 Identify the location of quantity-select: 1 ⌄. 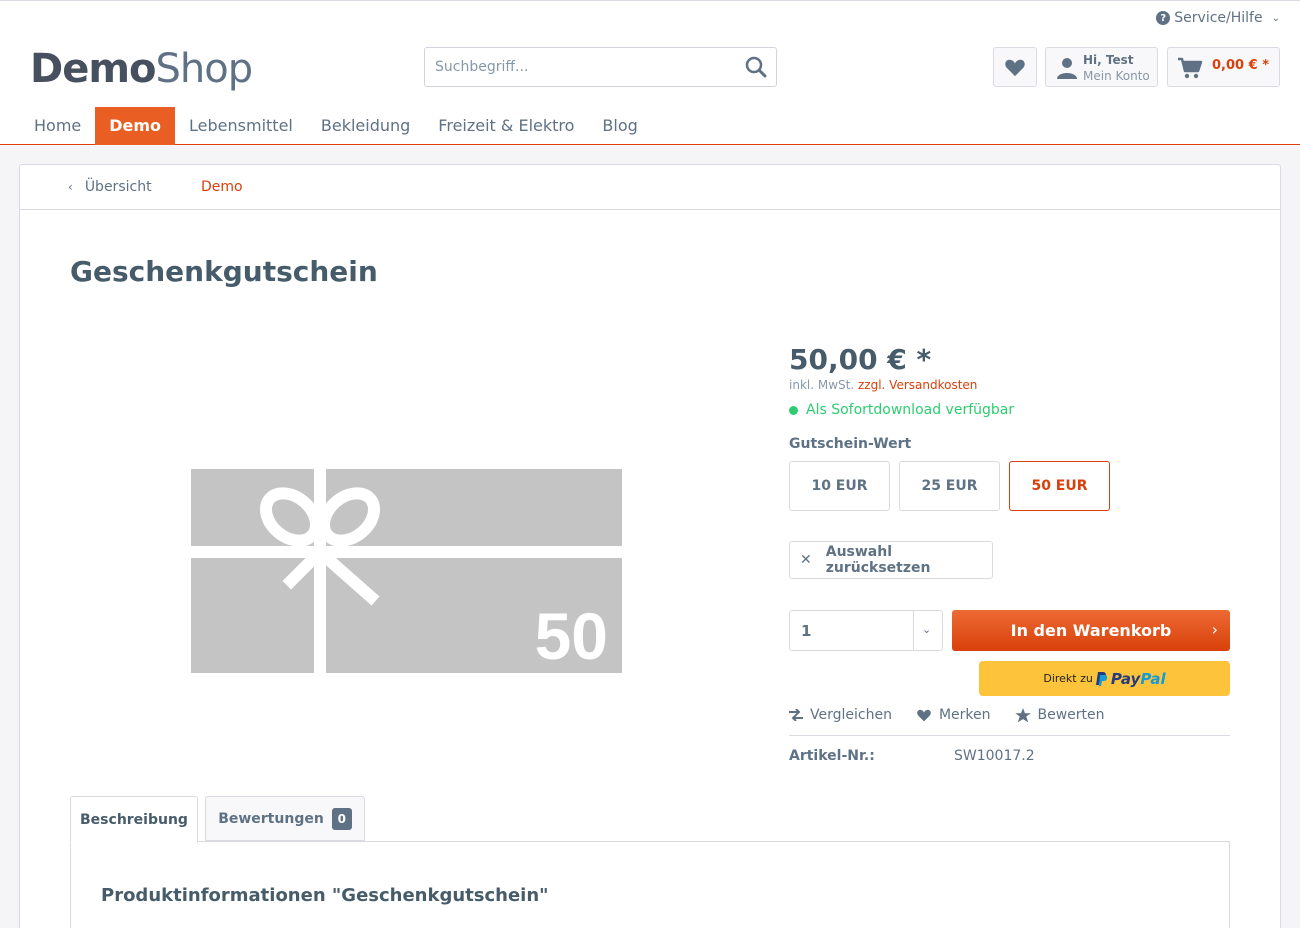
(866, 630).